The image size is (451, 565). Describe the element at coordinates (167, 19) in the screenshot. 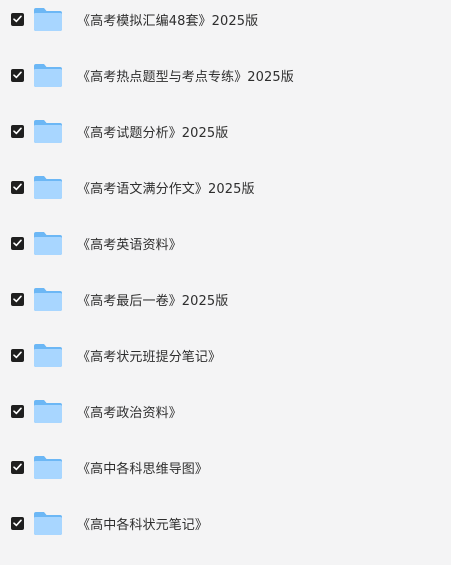

I see `file-name: 《高考模拟汇编48套》2025版` at that location.